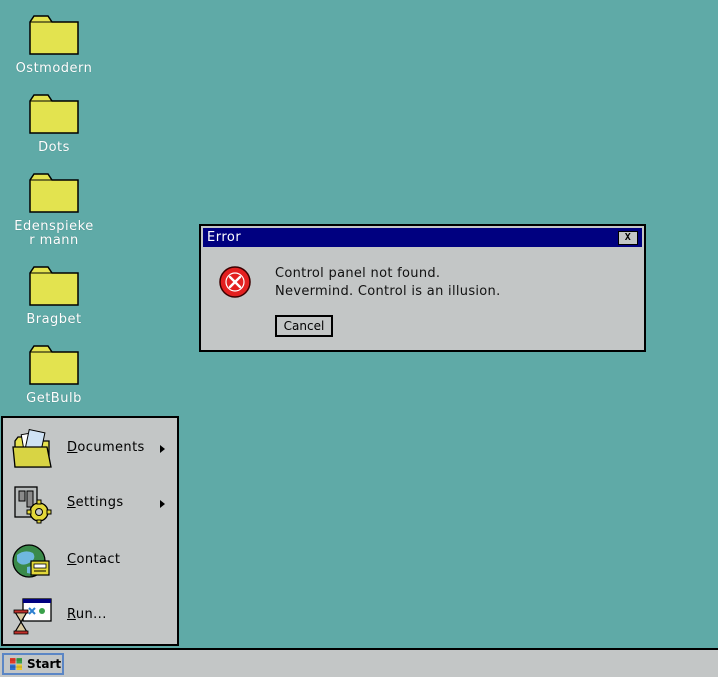  Describe the element at coordinates (54, 233) in the screenshot. I see `desktop-icon-label: Edenspieker mann` at that location.